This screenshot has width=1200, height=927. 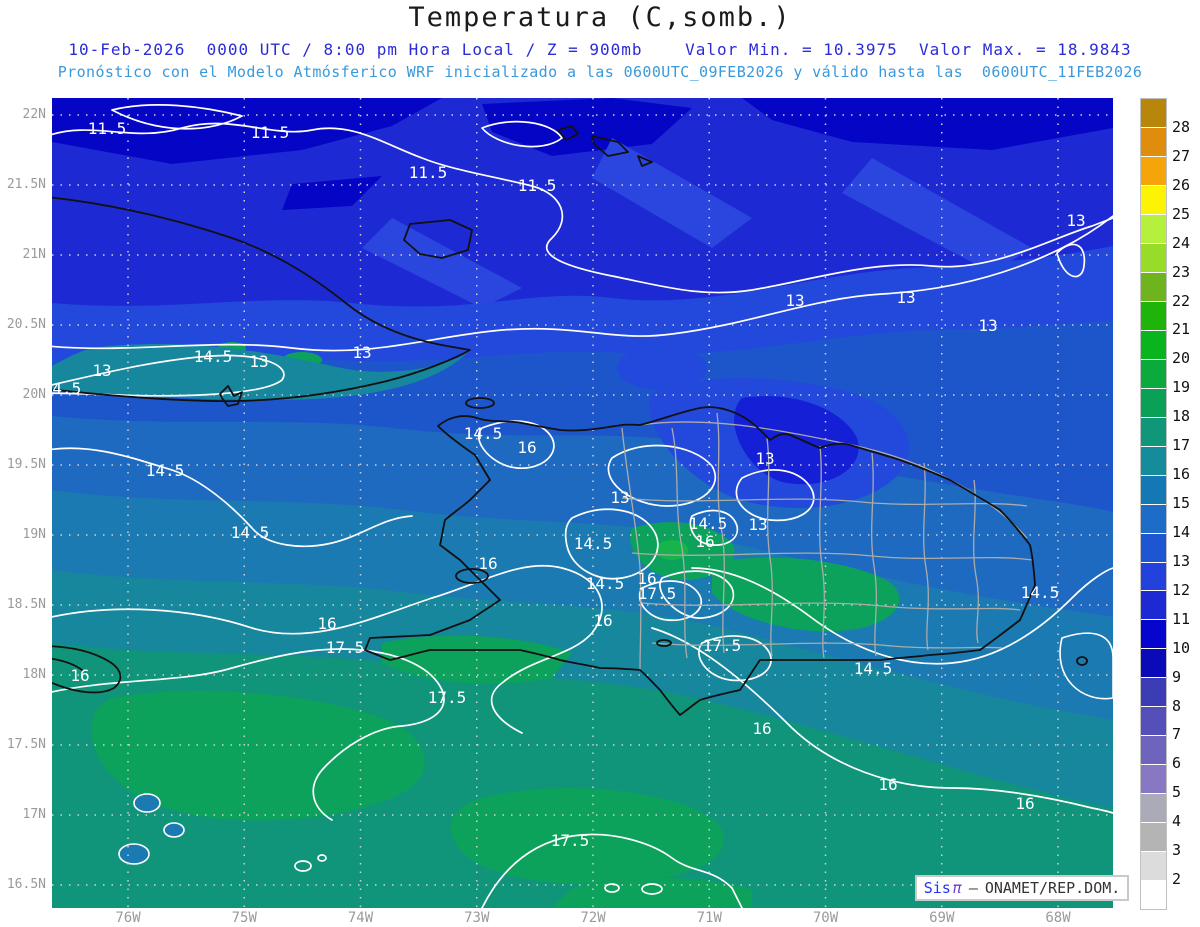 What do you see at coordinates (34, 674) in the screenshot?
I see `lat-tick-label: 18N` at bounding box center [34, 674].